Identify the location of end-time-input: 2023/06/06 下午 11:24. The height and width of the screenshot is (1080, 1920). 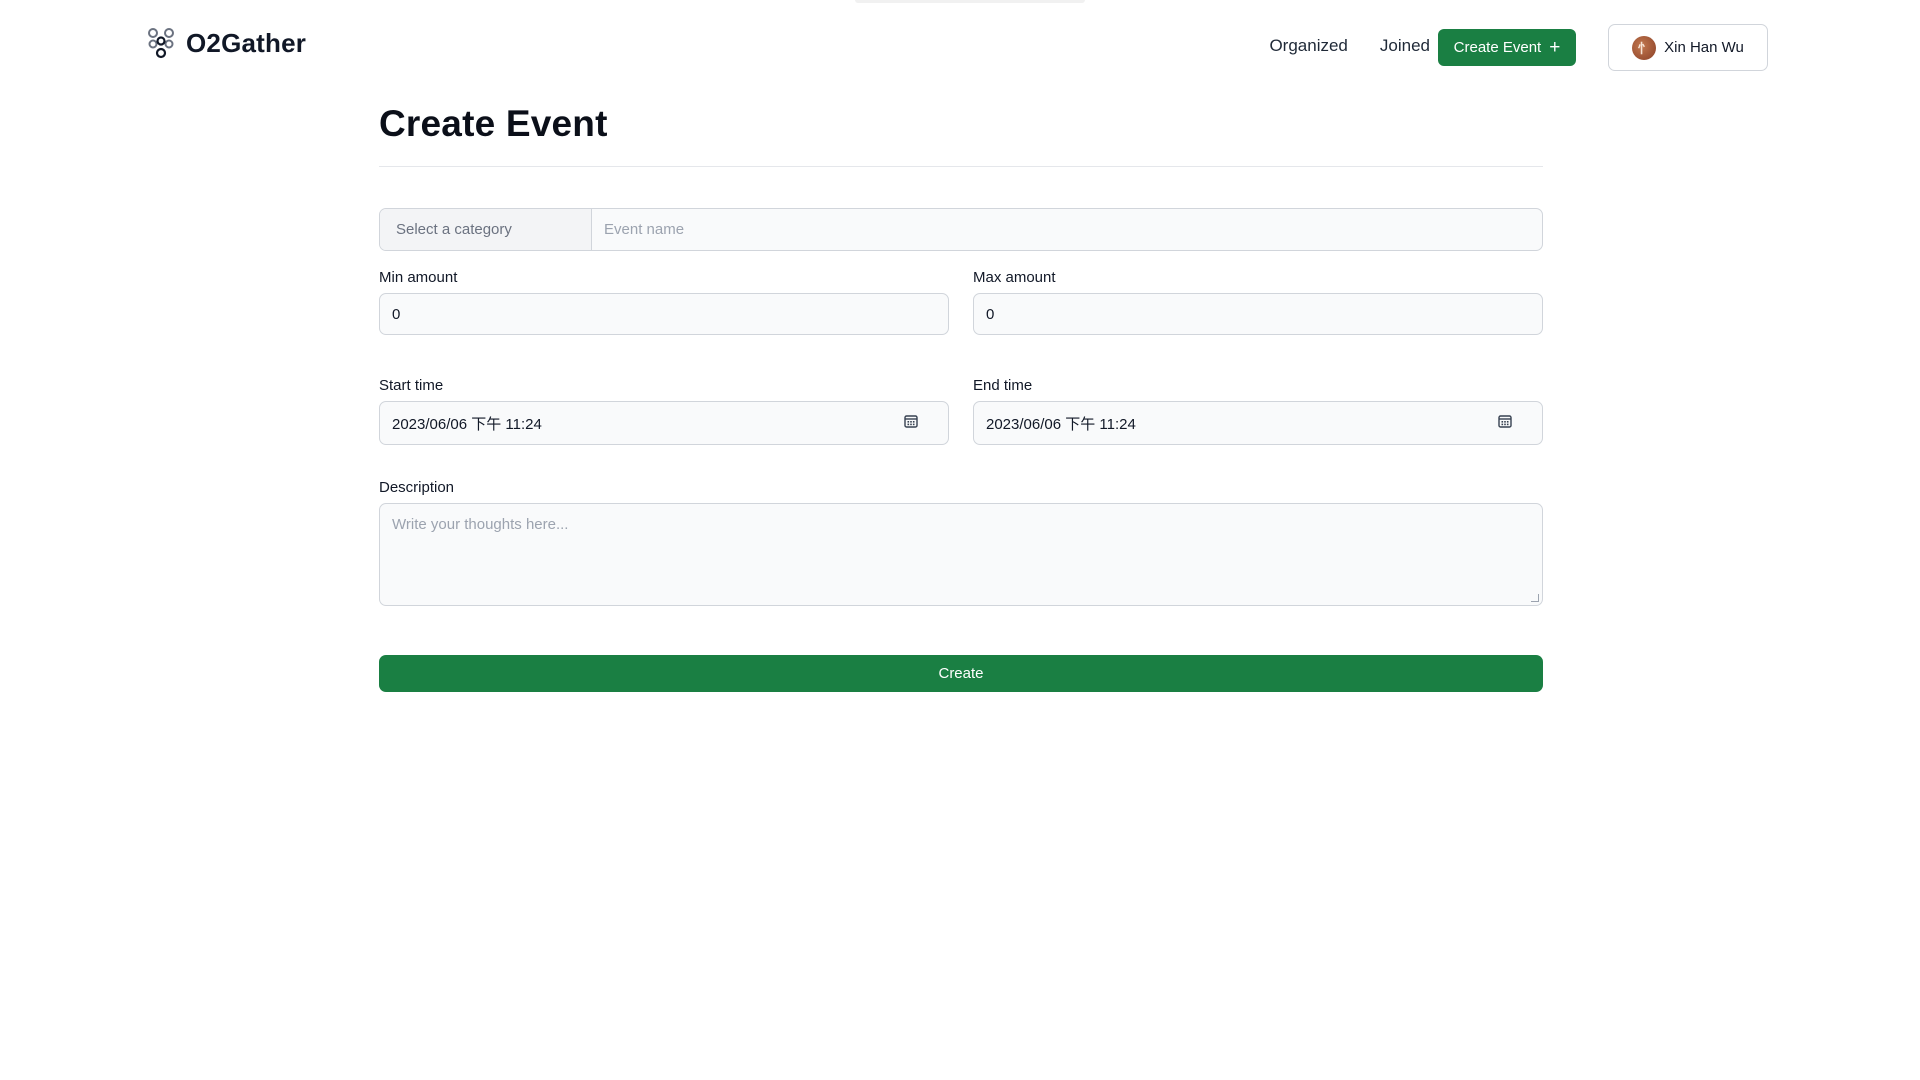
(1258, 423).